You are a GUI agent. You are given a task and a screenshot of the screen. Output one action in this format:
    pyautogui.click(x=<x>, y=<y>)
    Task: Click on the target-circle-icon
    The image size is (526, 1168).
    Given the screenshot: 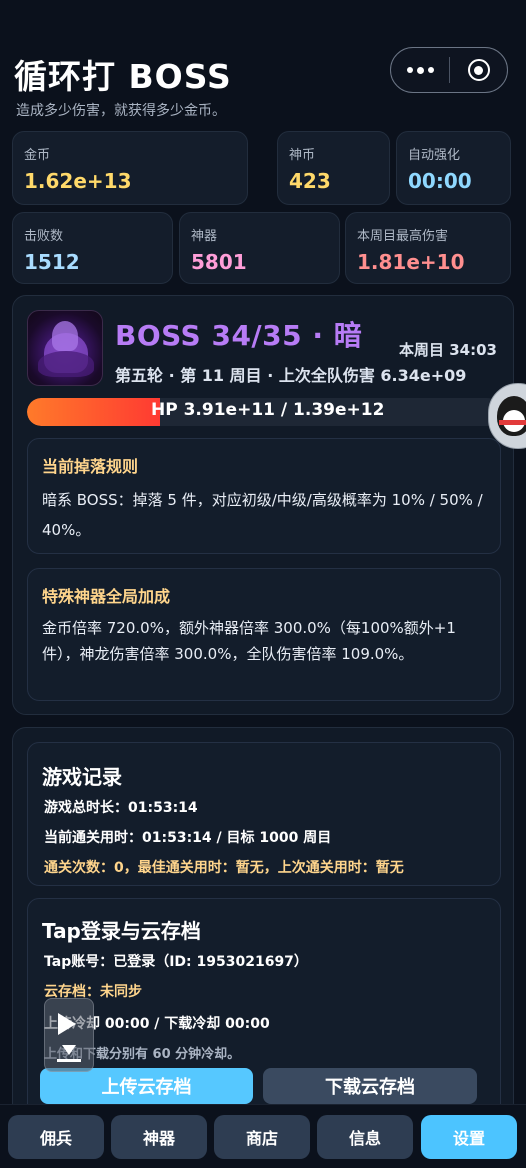 What is the action you would take?
    pyautogui.click(x=478, y=70)
    